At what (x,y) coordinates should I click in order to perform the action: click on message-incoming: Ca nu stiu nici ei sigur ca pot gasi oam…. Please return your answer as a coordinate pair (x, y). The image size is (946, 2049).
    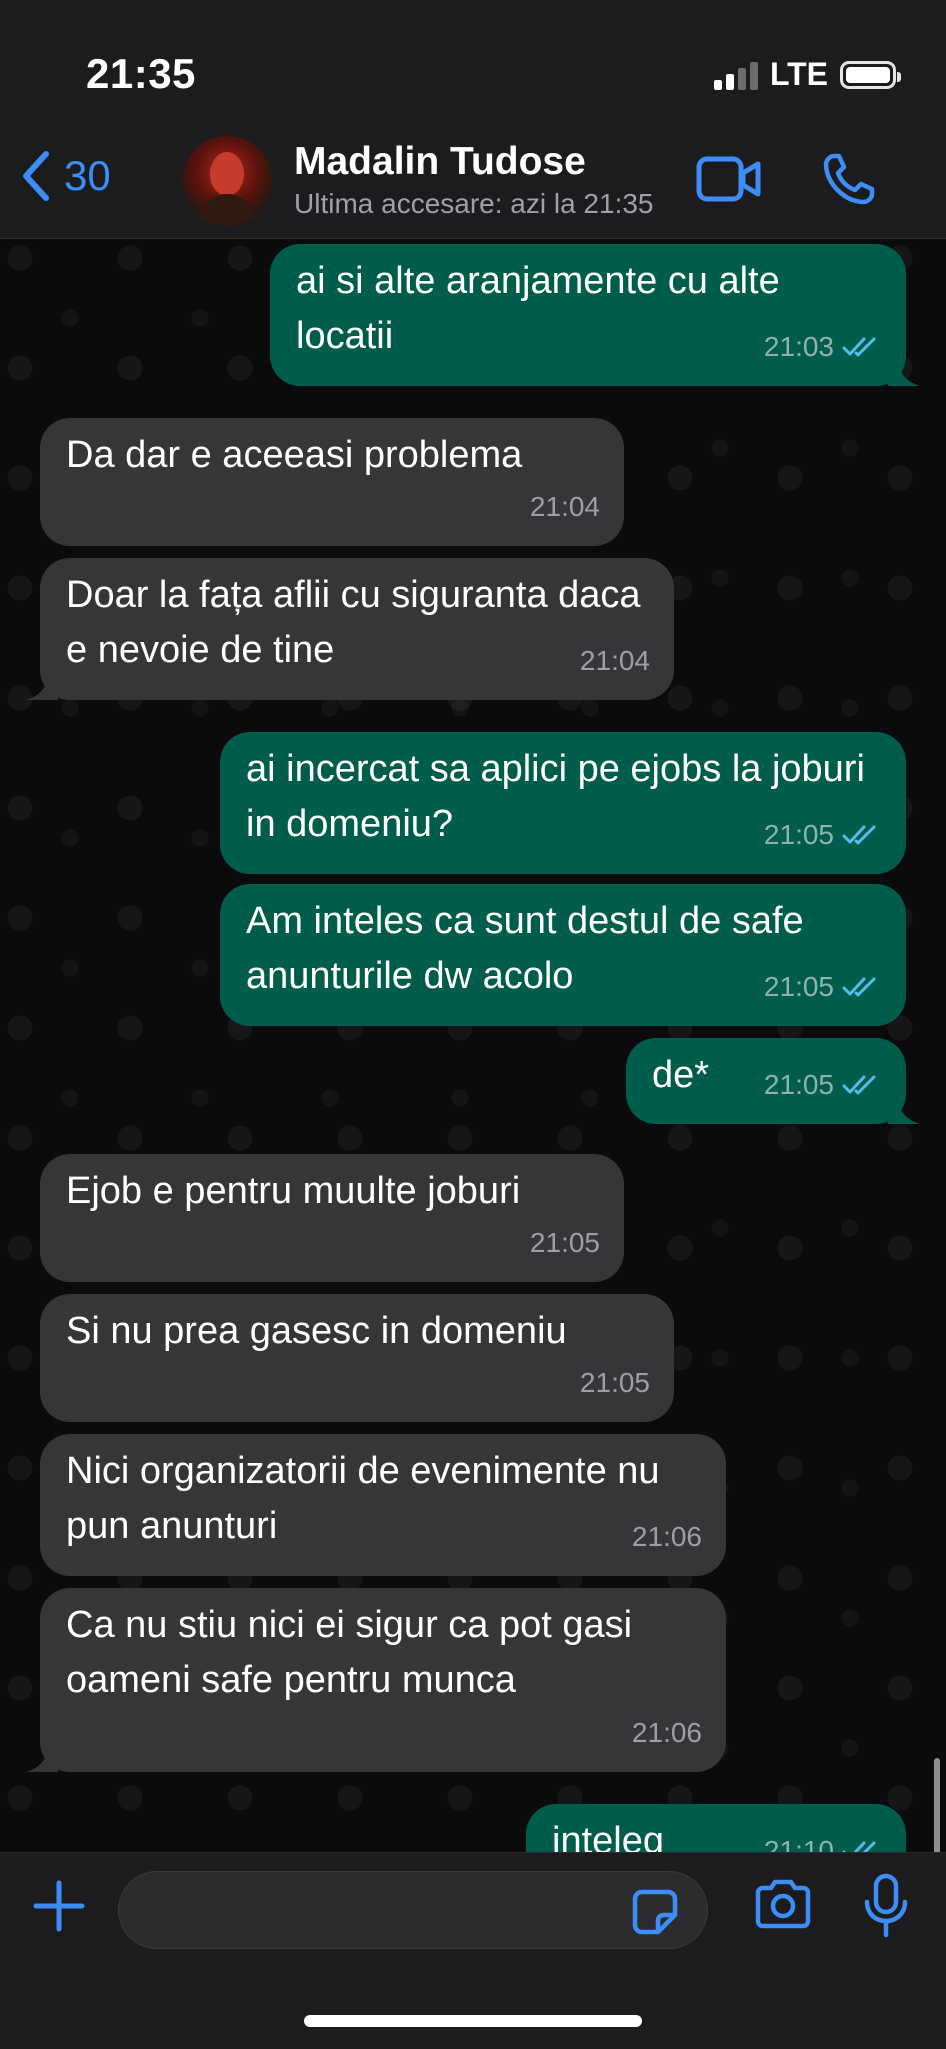
    Looking at the image, I should click on (376, 1680).